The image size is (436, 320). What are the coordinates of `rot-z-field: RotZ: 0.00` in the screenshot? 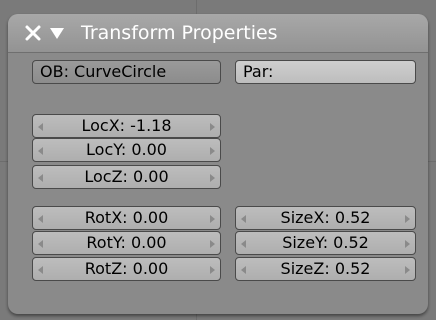 It's located at (126, 269).